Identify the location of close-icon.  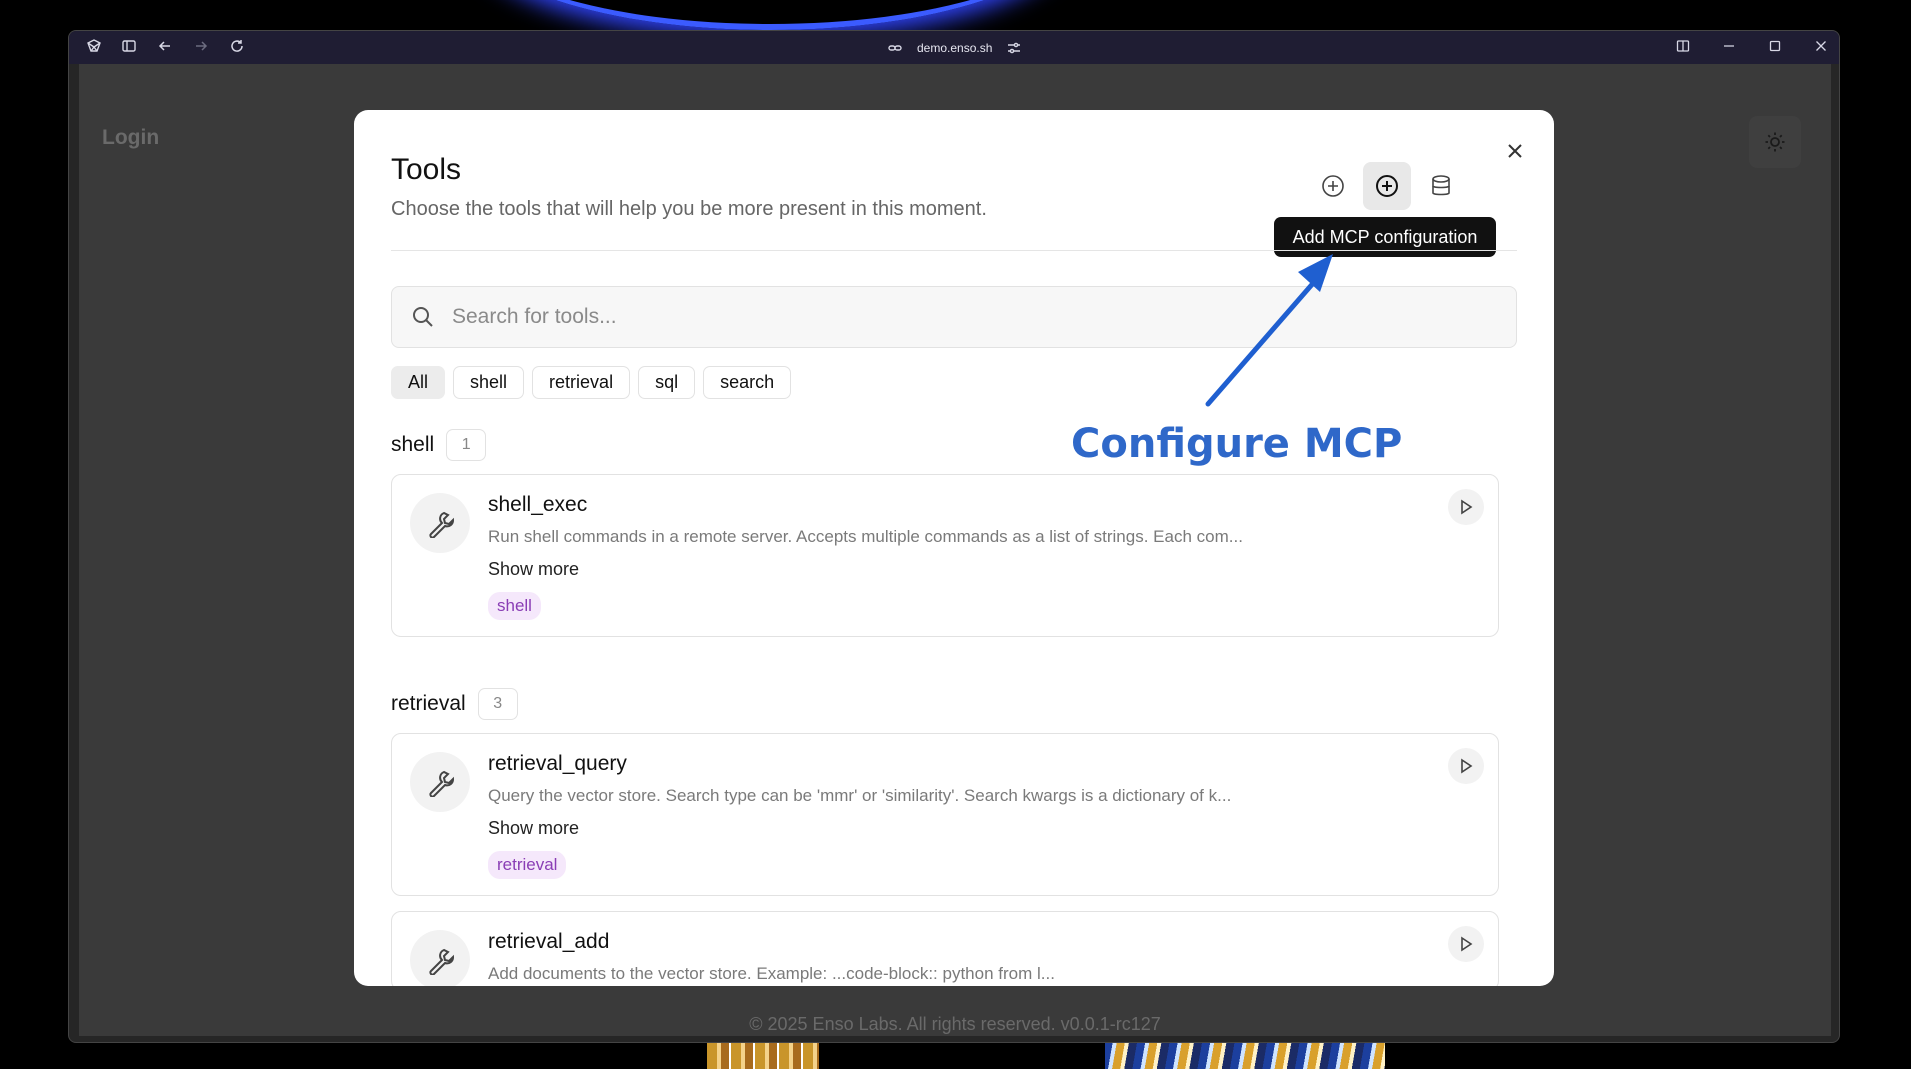
(1515, 151).